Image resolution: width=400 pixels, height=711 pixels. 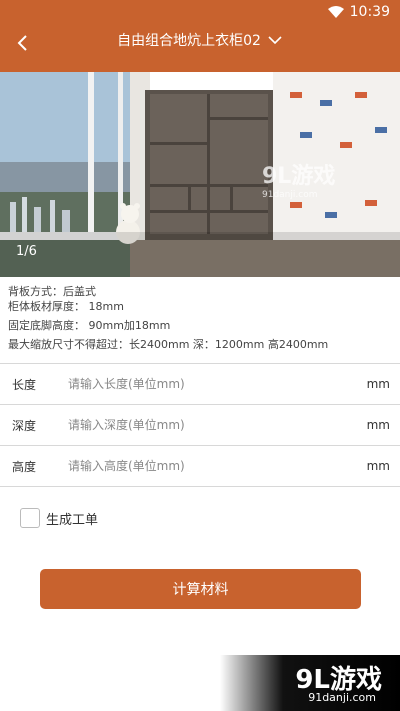 I want to click on length-row: 长度 mm, so click(x=200, y=384).